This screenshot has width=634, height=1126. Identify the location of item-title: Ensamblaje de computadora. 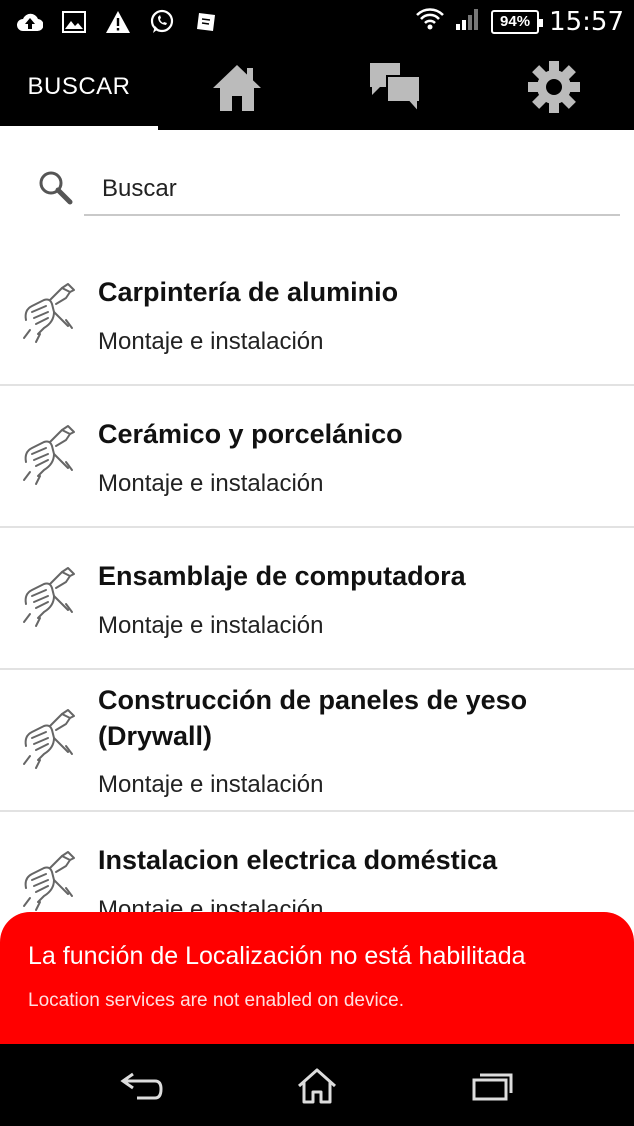
(282, 576).